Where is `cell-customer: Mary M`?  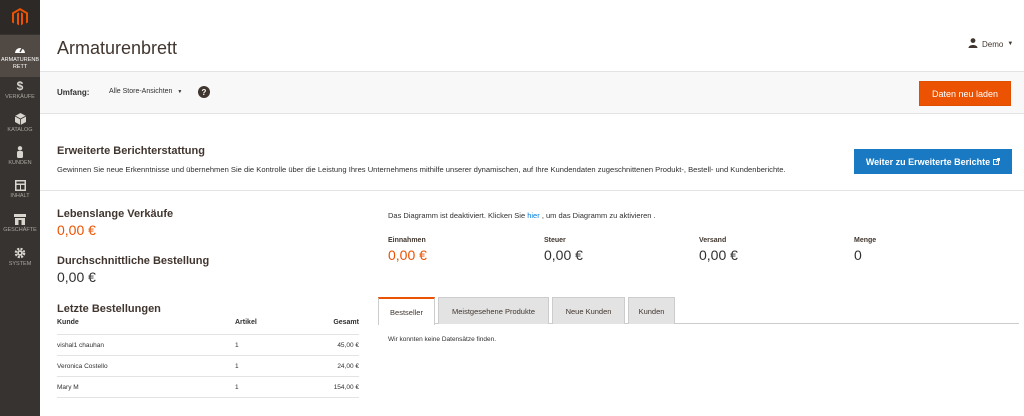 cell-customer: Mary M is located at coordinates (68, 387).